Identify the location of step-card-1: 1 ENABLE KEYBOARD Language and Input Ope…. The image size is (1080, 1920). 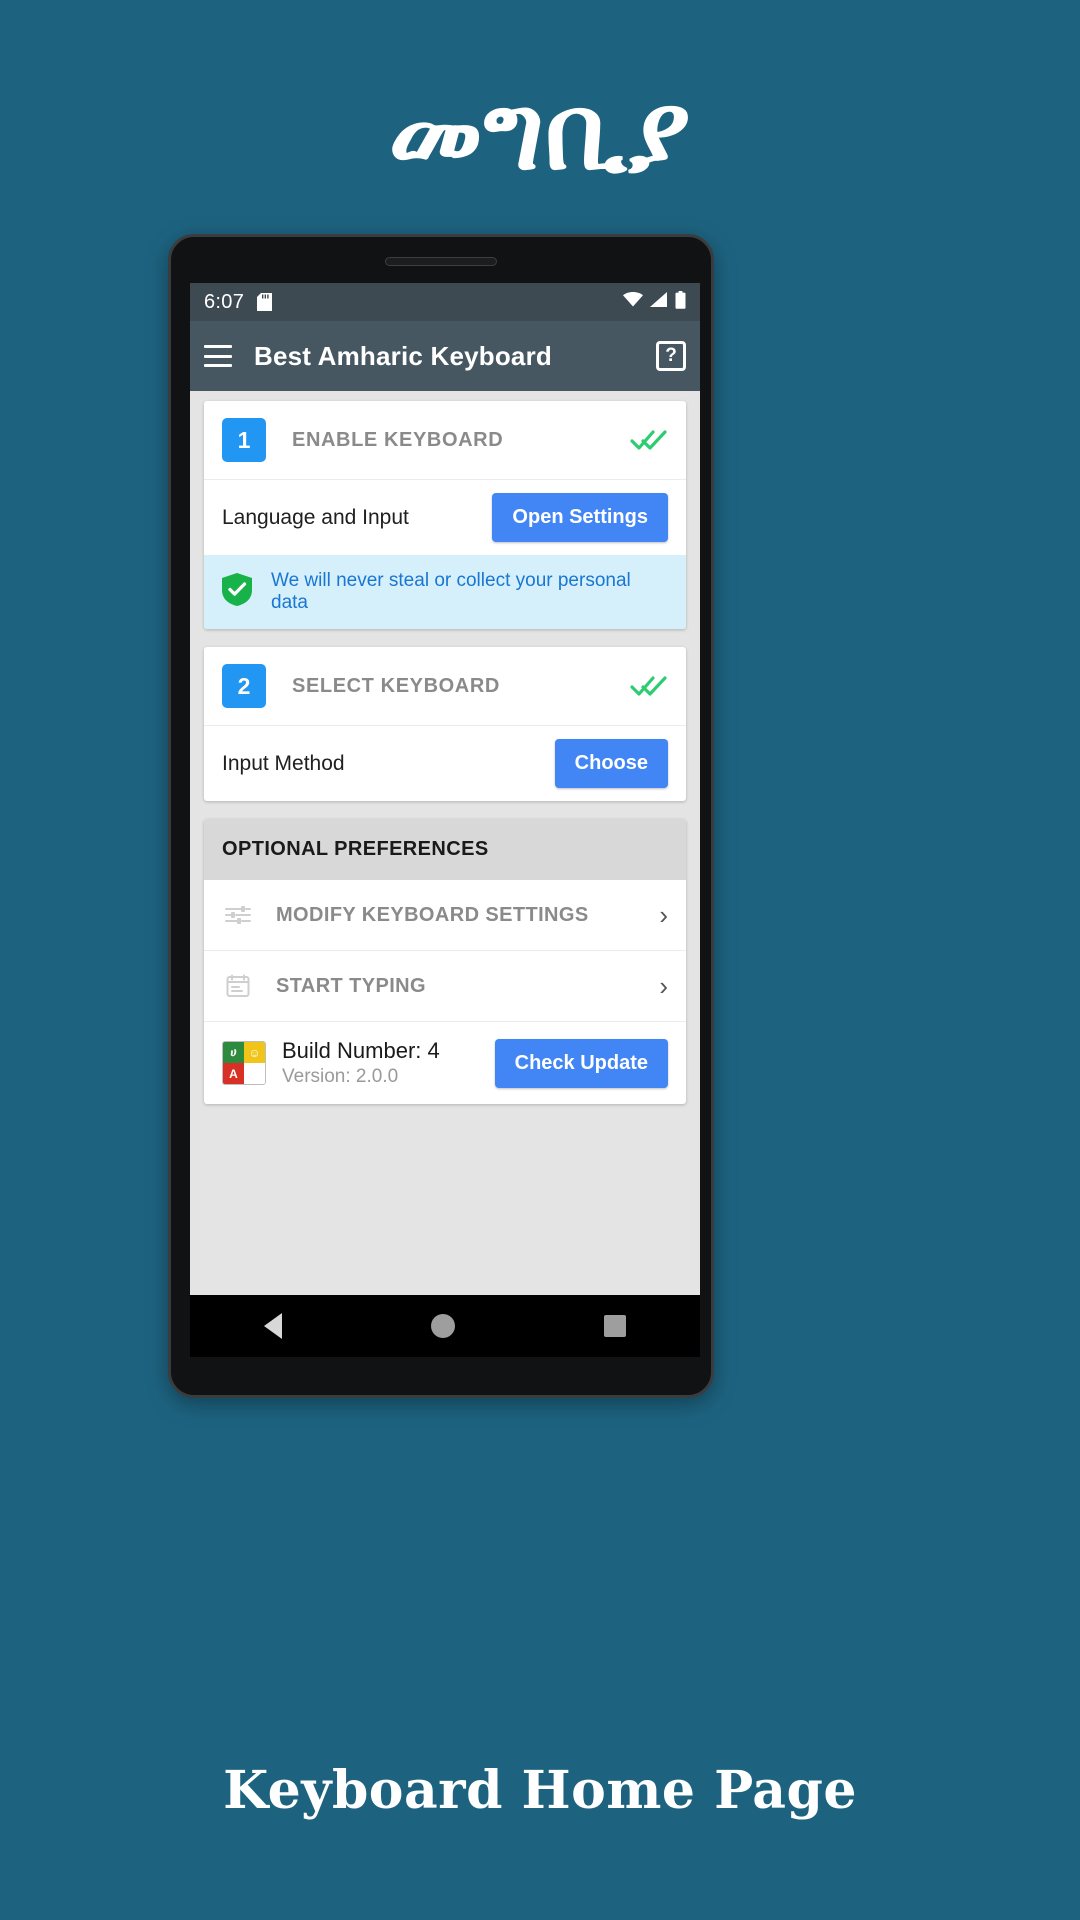
(445, 515).